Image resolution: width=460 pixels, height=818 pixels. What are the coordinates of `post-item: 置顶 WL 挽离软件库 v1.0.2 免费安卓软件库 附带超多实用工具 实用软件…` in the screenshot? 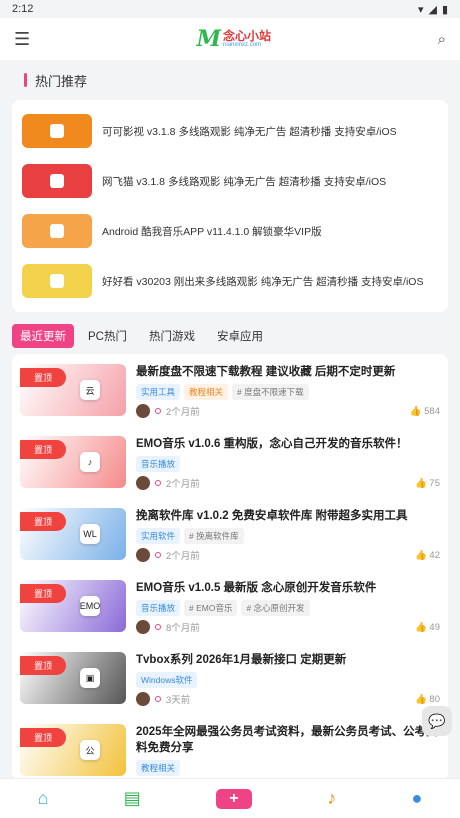 It's located at (230, 538).